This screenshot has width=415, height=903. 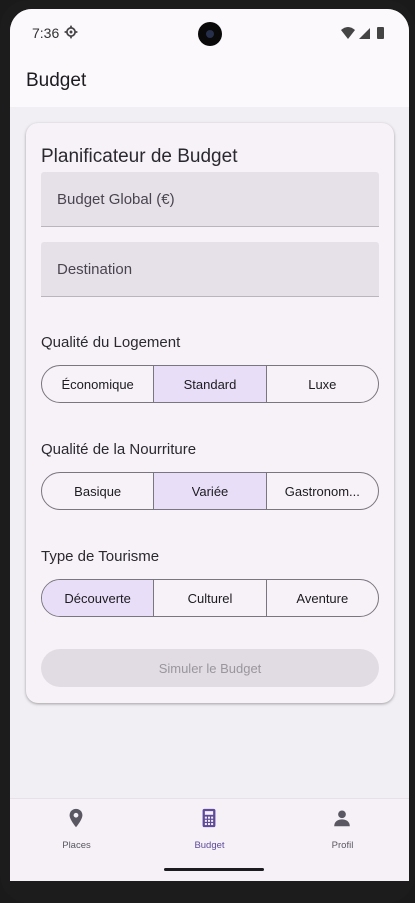 What do you see at coordinates (321, 598) in the screenshot?
I see `tourisme-option-aventure: Aventure` at bounding box center [321, 598].